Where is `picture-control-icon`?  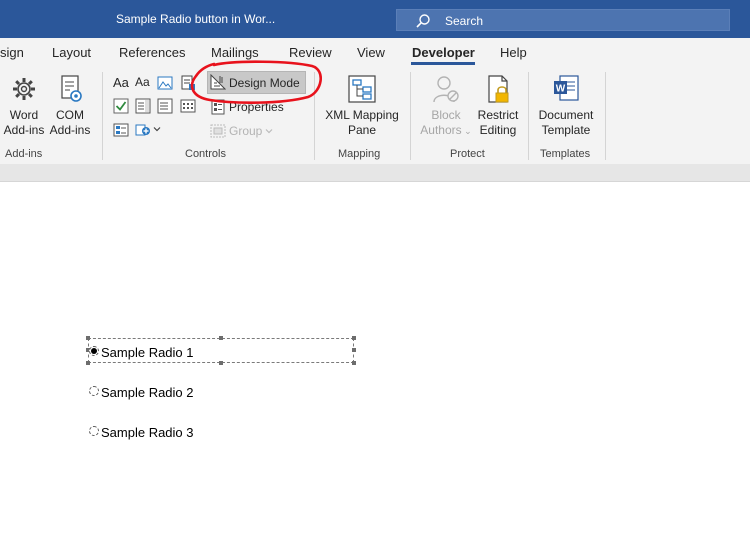 picture-control-icon is located at coordinates (165, 83).